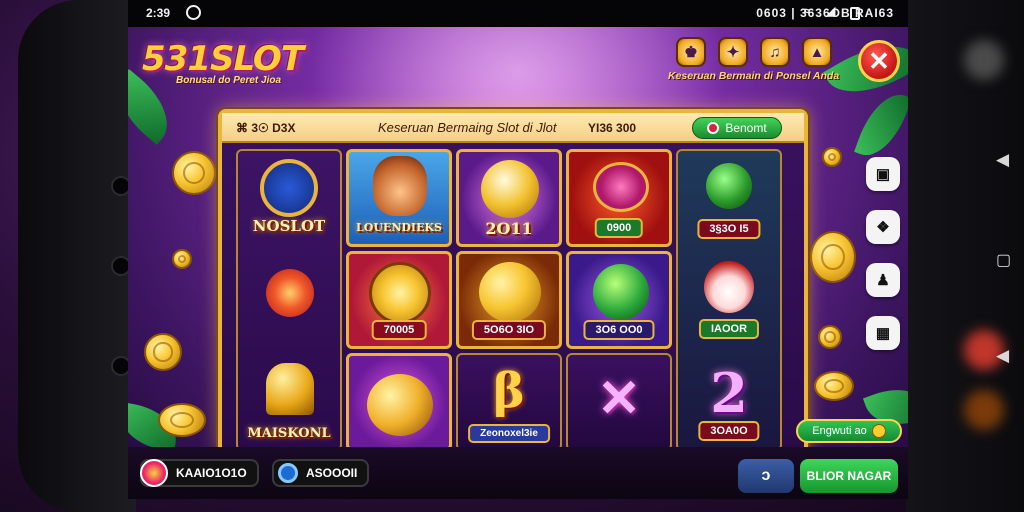 The image size is (1024, 512). What do you see at coordinates (400, 186) in the screenshot?
I see `character-icon` at bounding box center [400, 186].